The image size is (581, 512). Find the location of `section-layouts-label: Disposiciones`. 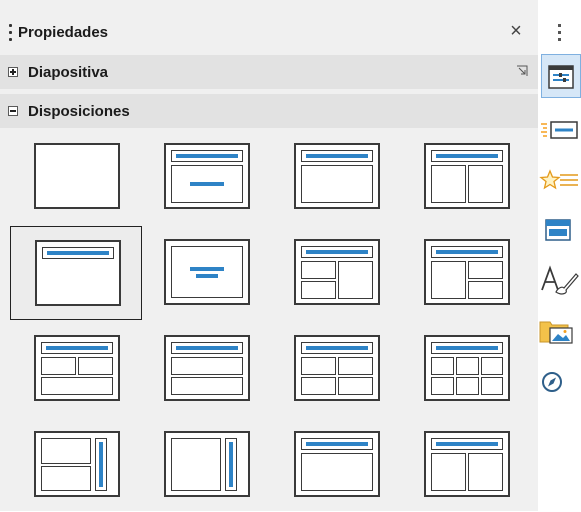

section-layouts-label: Disposiciones is located at coordinates (79, 111).